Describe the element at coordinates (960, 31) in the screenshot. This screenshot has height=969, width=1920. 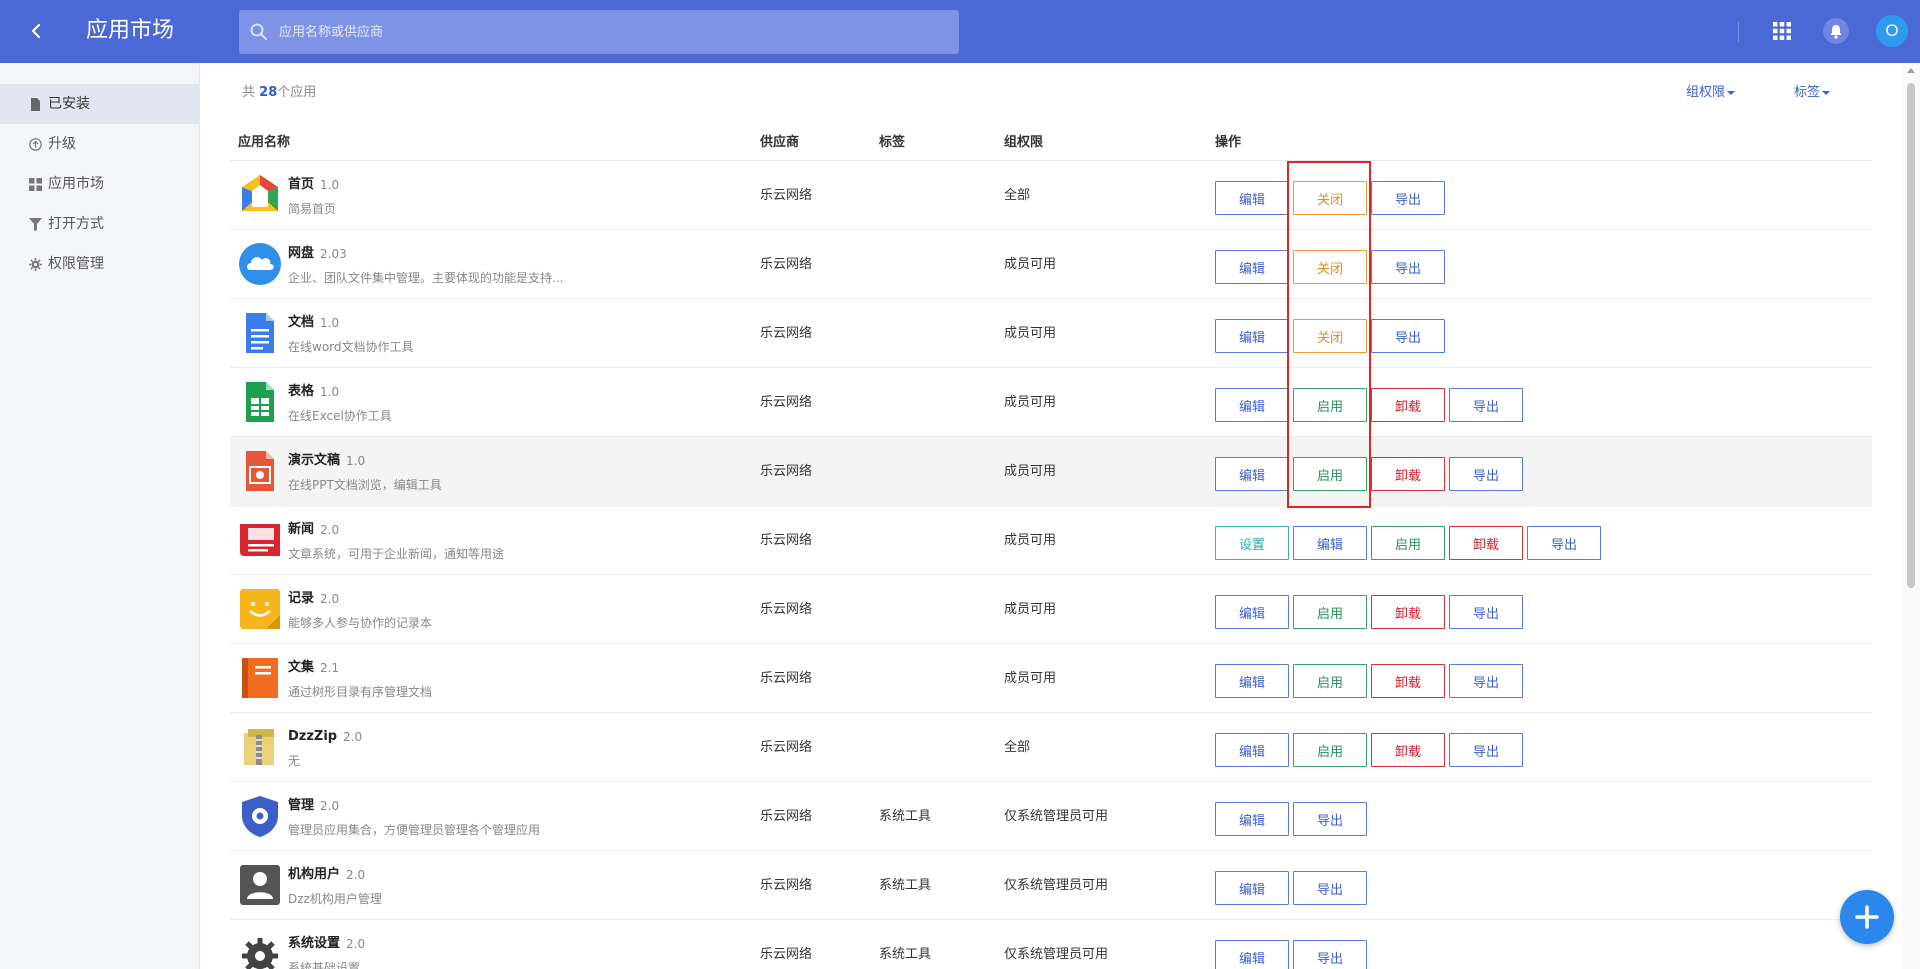
I see `top-bar: 应用市场 O` at that location.